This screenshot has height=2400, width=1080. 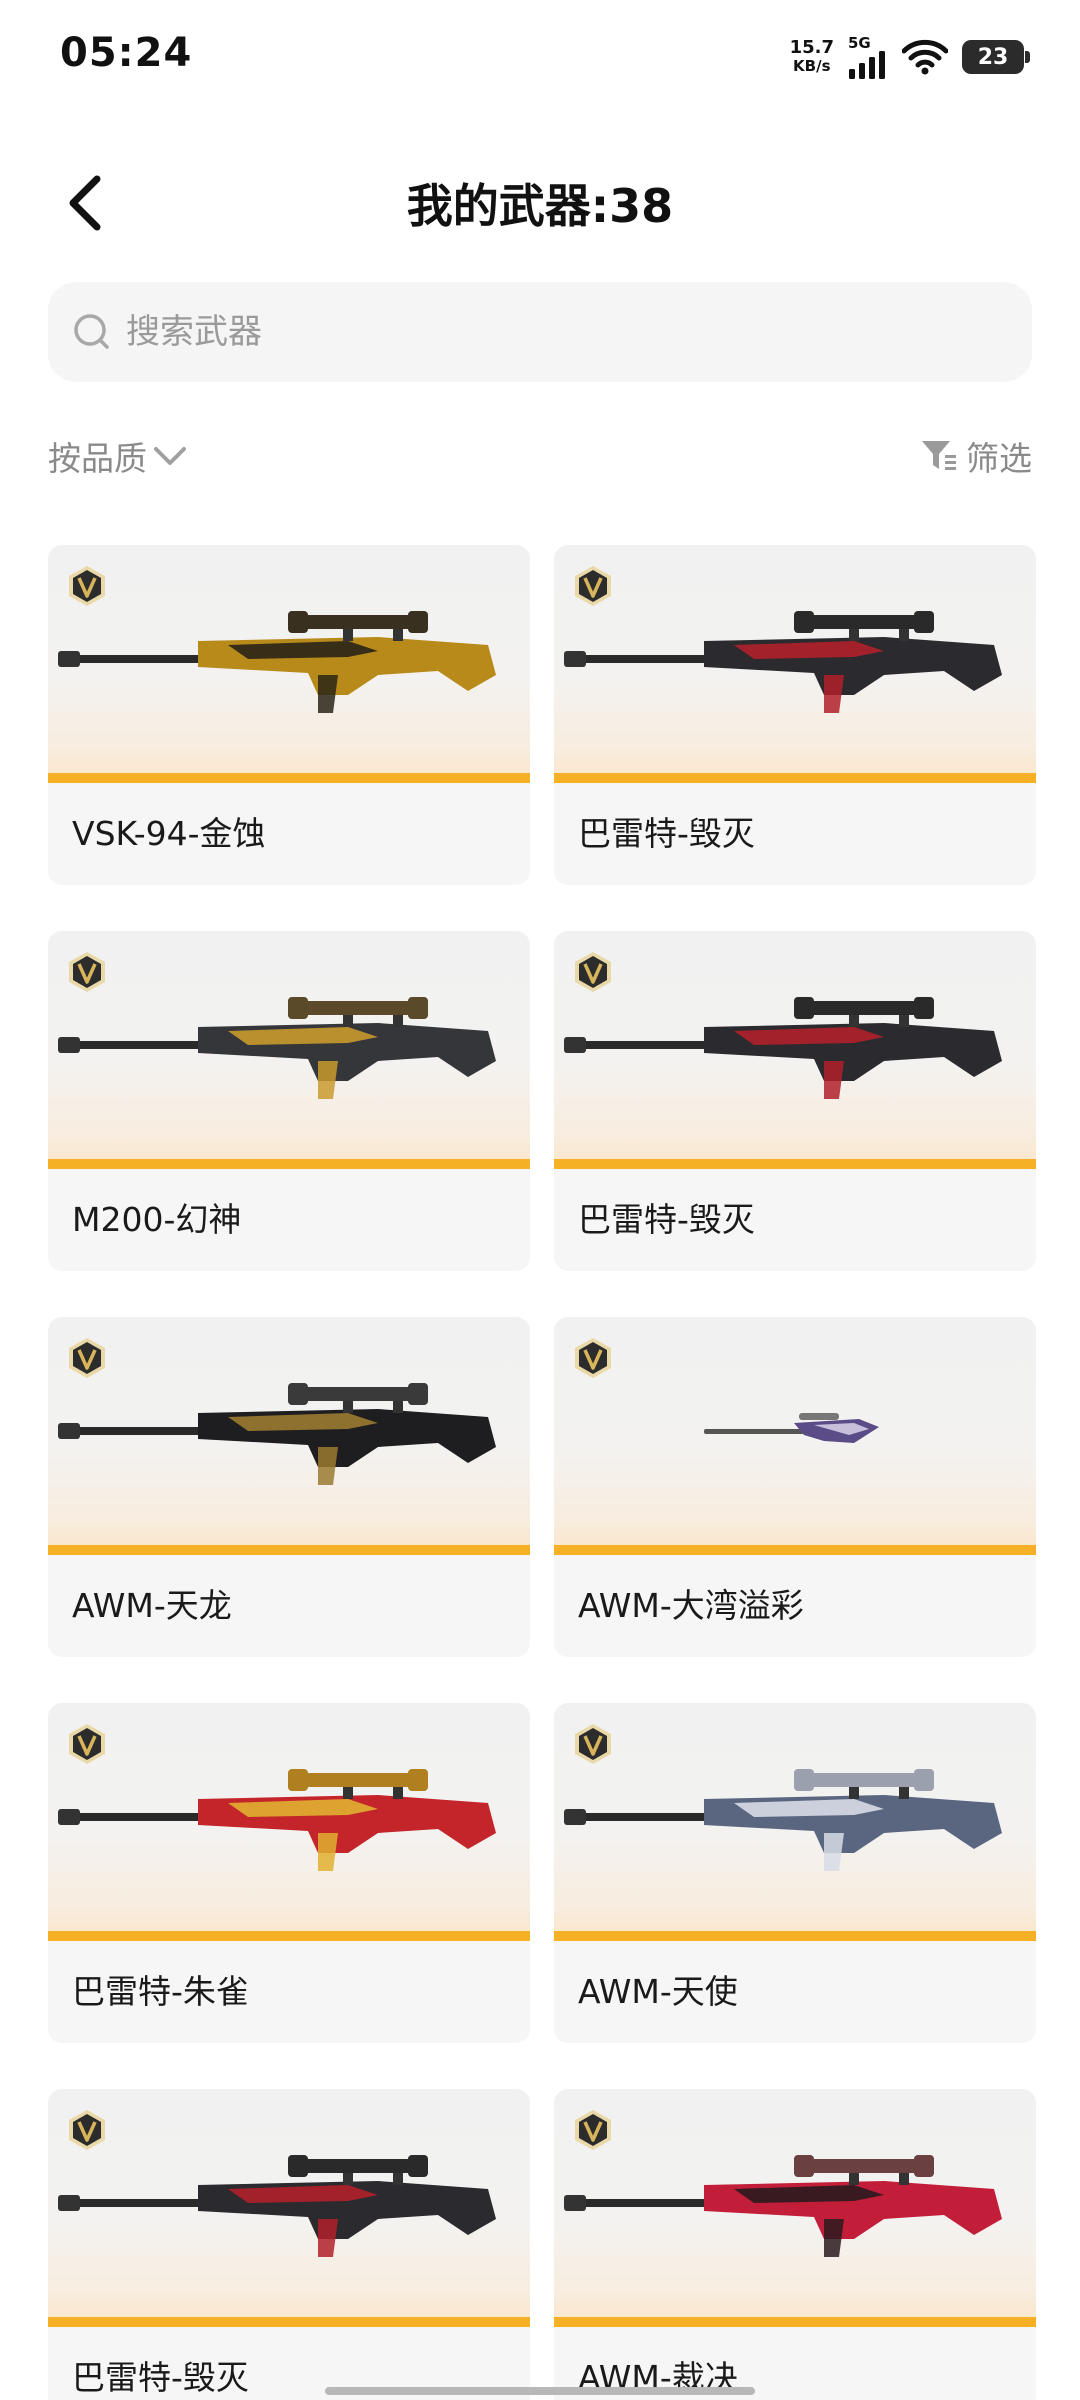 I want to click on filter-button: 筛选, so click(x=976, y=456).